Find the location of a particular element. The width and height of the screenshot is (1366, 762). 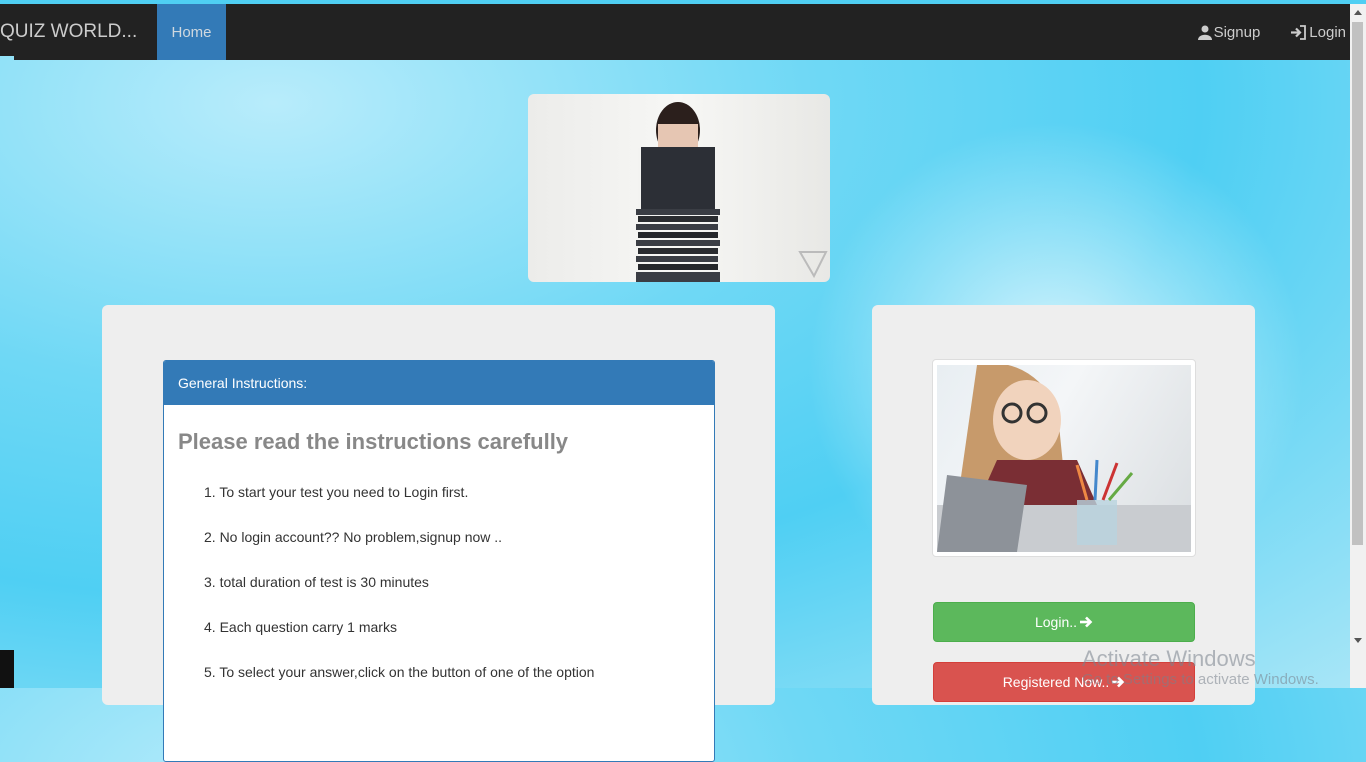

activate-windows-watermark: Activate Windows is located at coordinates (1169, 658).